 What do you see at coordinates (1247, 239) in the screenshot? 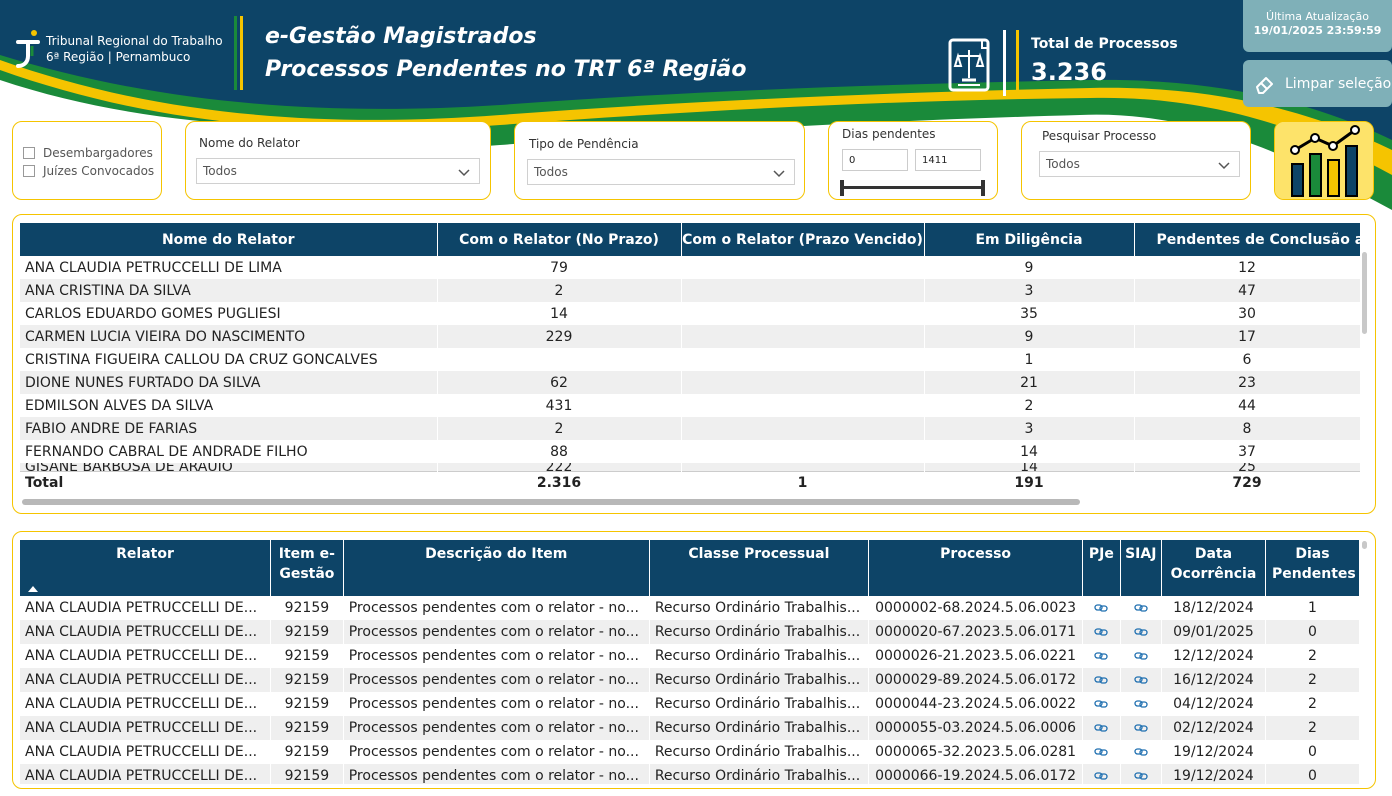
I see `col-header-pendentes-conclusao: Pendentes de Conclusão ao` at bounding box center [1247, 239].